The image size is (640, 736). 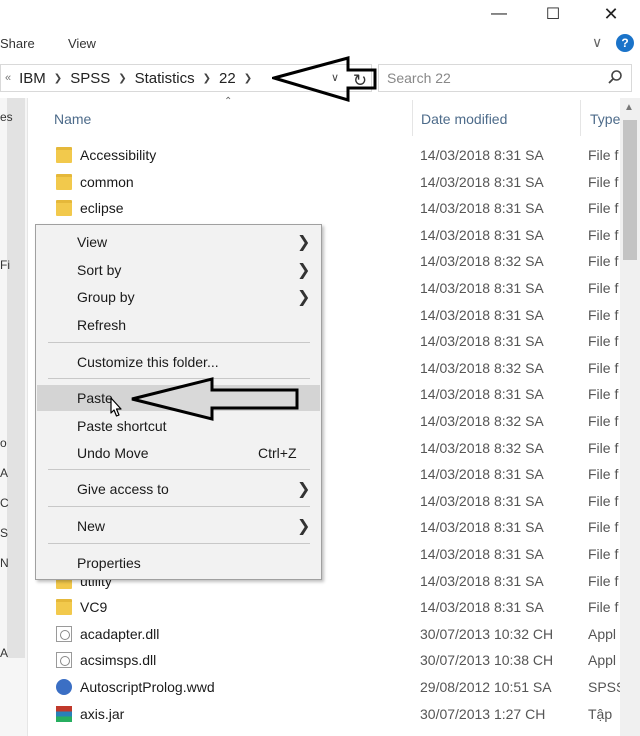 I want to click on scroll-up-icon: ▲, so click(x=629, y=107).